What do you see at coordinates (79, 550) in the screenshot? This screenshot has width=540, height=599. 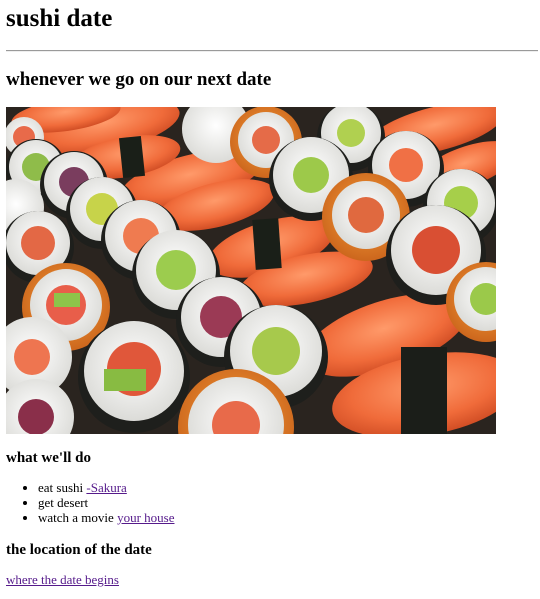 I see `location-heading: the location of the date` at bounding box center [79, 550].